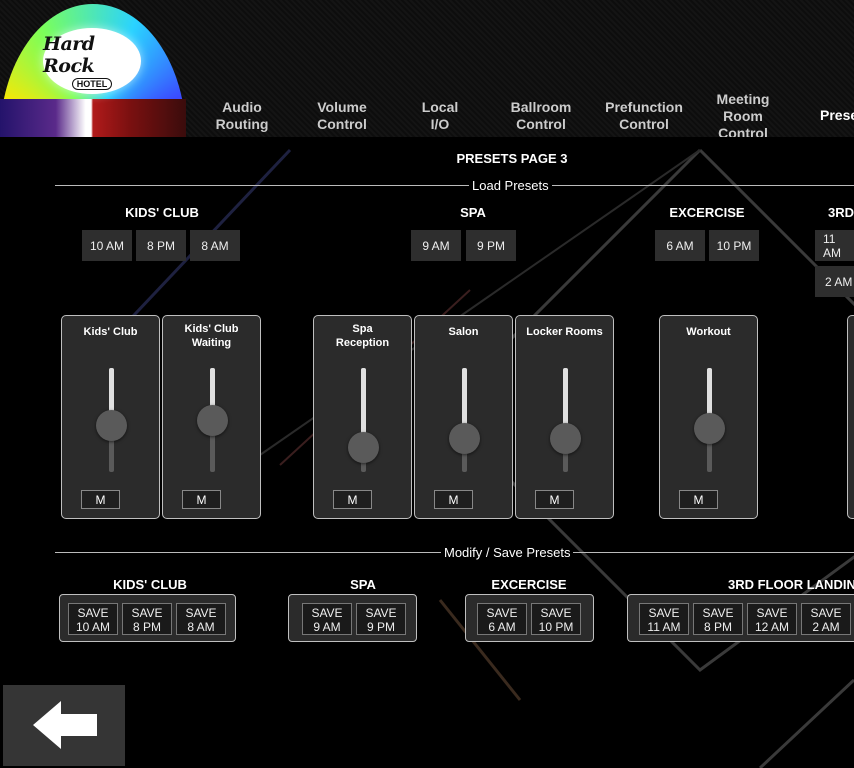 The width and height of the screenshot is (854, 768). What do you see at coordinates (664, 619) in the screenshot?
I see `save-3rd-floor-11am: SAVE 11 AM` at bounding box center [664, 619].